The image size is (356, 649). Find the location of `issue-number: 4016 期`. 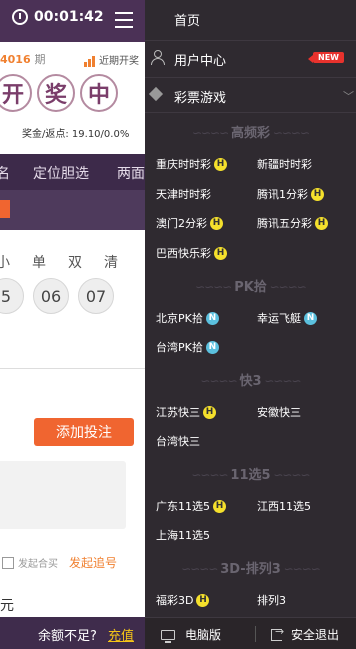

issue-number: 4016 期 is located at coordinates (23, 59).